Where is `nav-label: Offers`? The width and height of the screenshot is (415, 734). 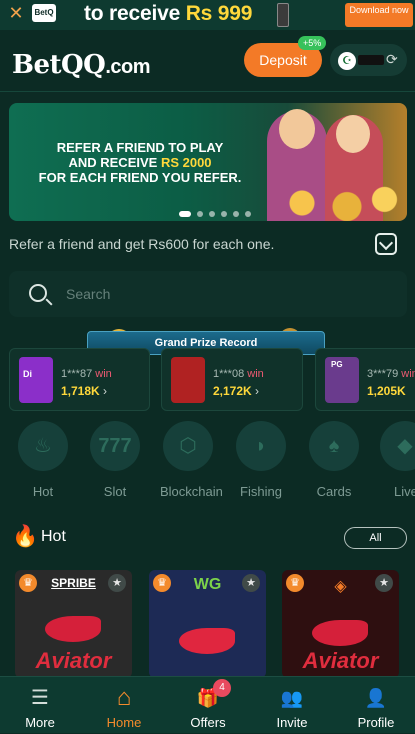 nav-label: Offers is located at coordinates (208, 722).